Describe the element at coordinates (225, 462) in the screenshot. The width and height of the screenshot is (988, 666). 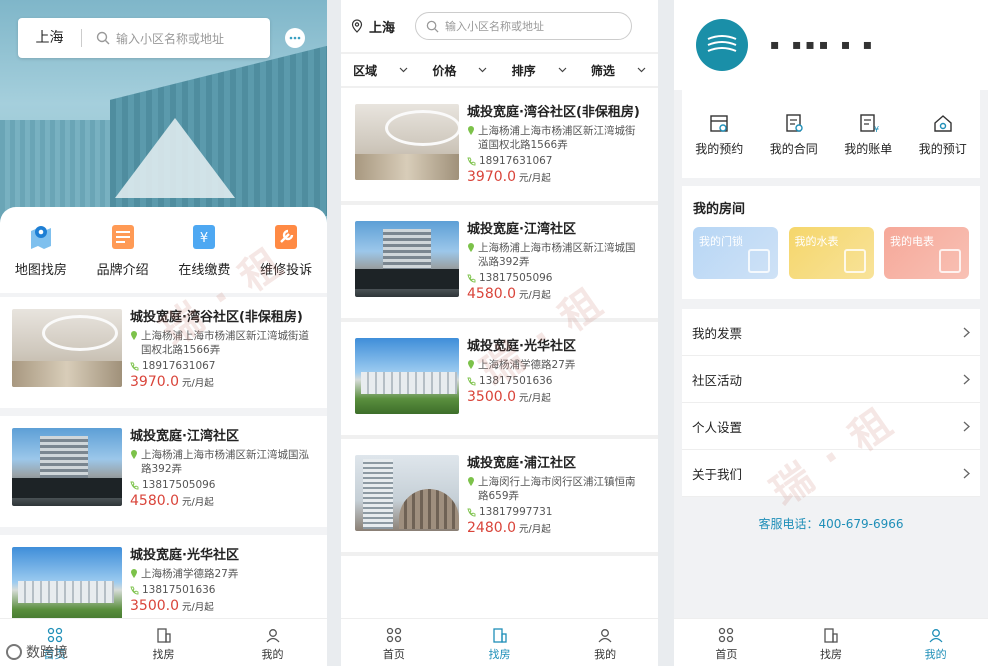
I see `listing-address: 上海杨浦上海市杨浦区新江湾城国泓路392弄` at that location.